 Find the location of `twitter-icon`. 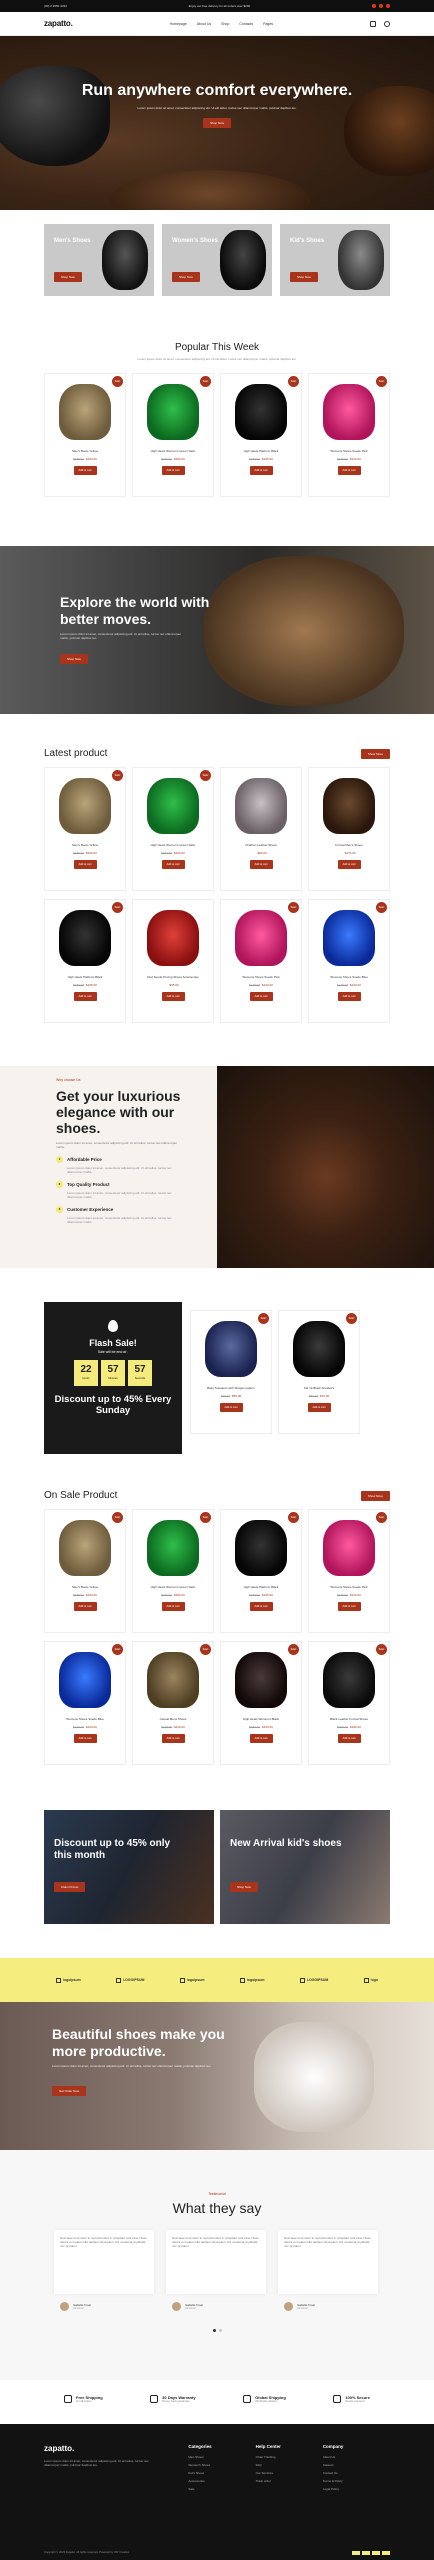

twitter-icon is located at coordinates (380, 6).